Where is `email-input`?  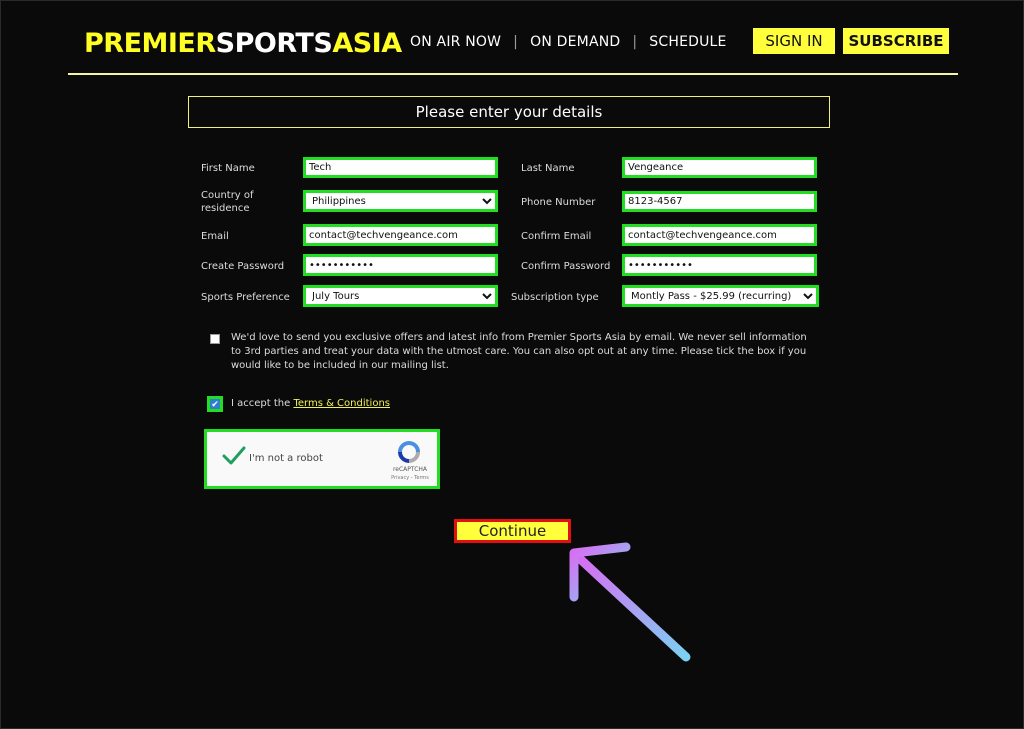 email-input is located at coordinates (400, 235).